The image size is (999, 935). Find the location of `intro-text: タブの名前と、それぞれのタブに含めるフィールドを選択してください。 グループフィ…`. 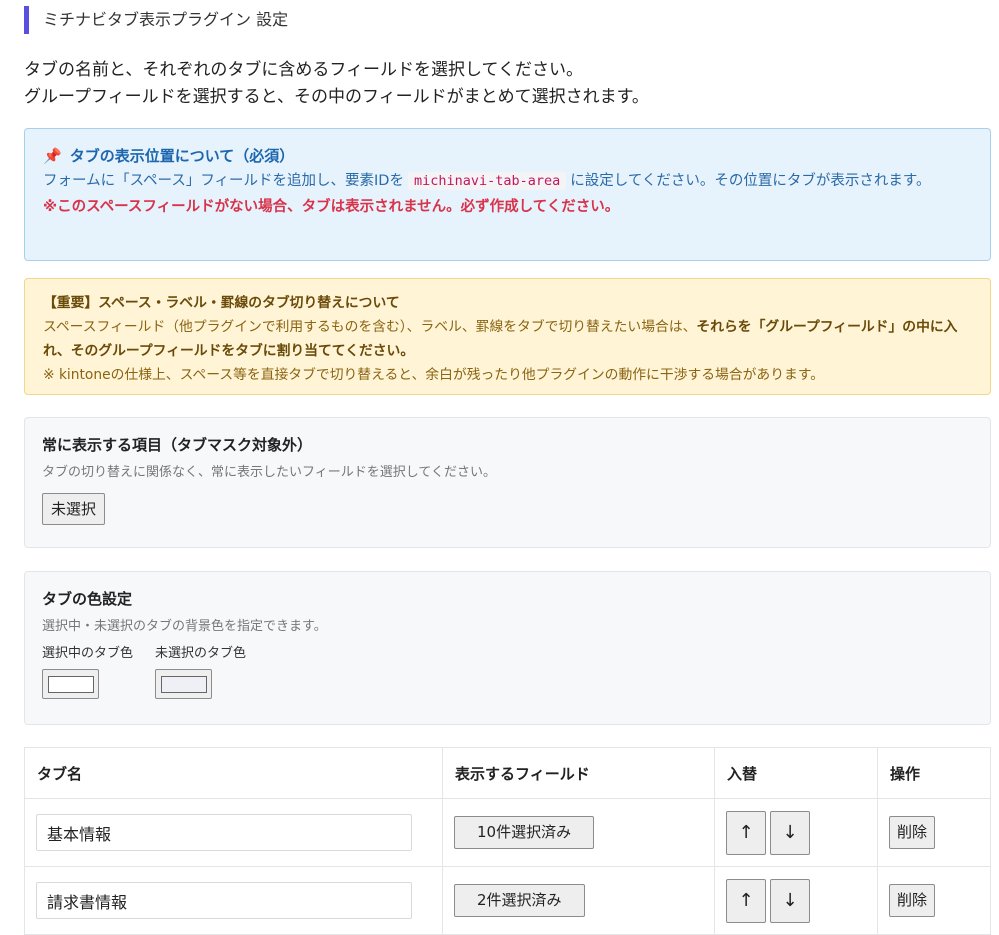

intro-text: タブの名前と、それぞれのタブに含めるフィールドを選択してください。 グループフィ… is located at coordinates (336, 84).